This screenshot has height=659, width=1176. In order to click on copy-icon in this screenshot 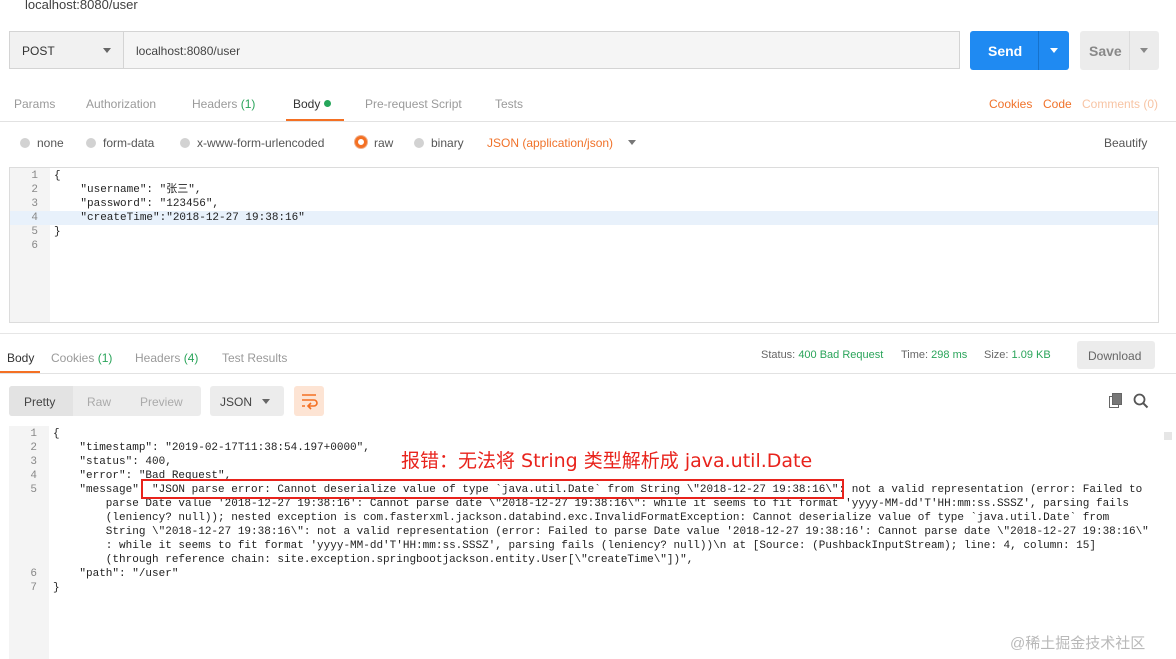, I will do `click(1116, 401)`.